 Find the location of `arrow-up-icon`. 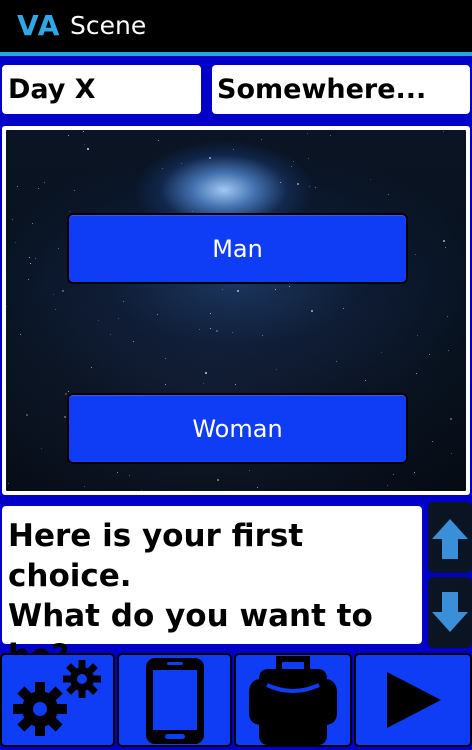

arrow-up-icon is located at coordinates (450, 538).